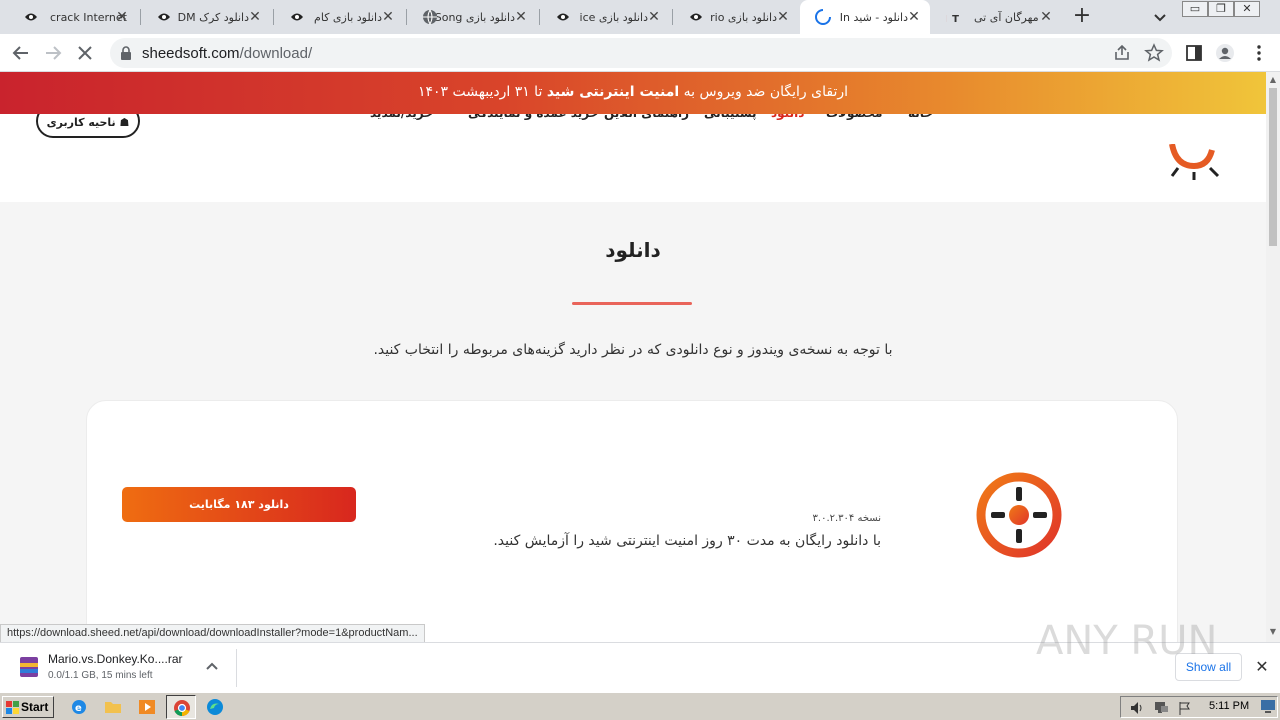 The width and height of the screenshot is (1280, 720). I want to click on browser-toolbar: sheedsoft.com/download/, so click(640, 53).